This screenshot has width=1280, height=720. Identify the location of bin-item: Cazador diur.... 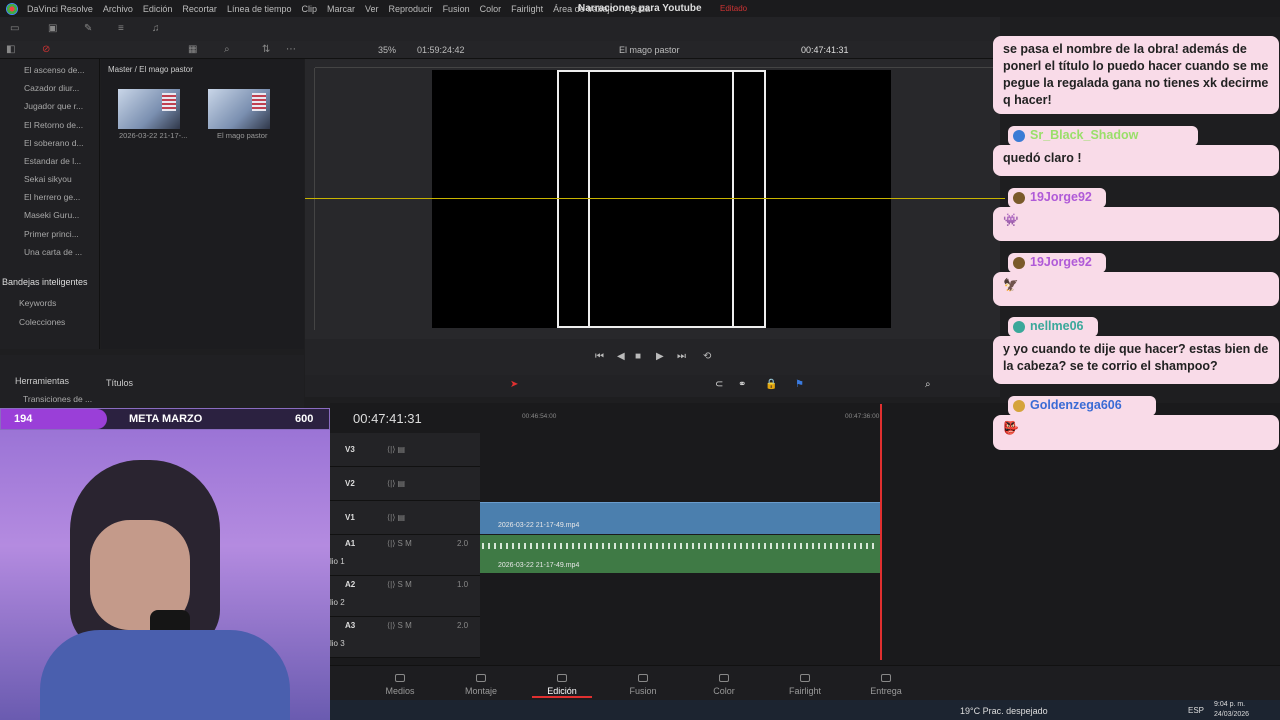
(51, 88).